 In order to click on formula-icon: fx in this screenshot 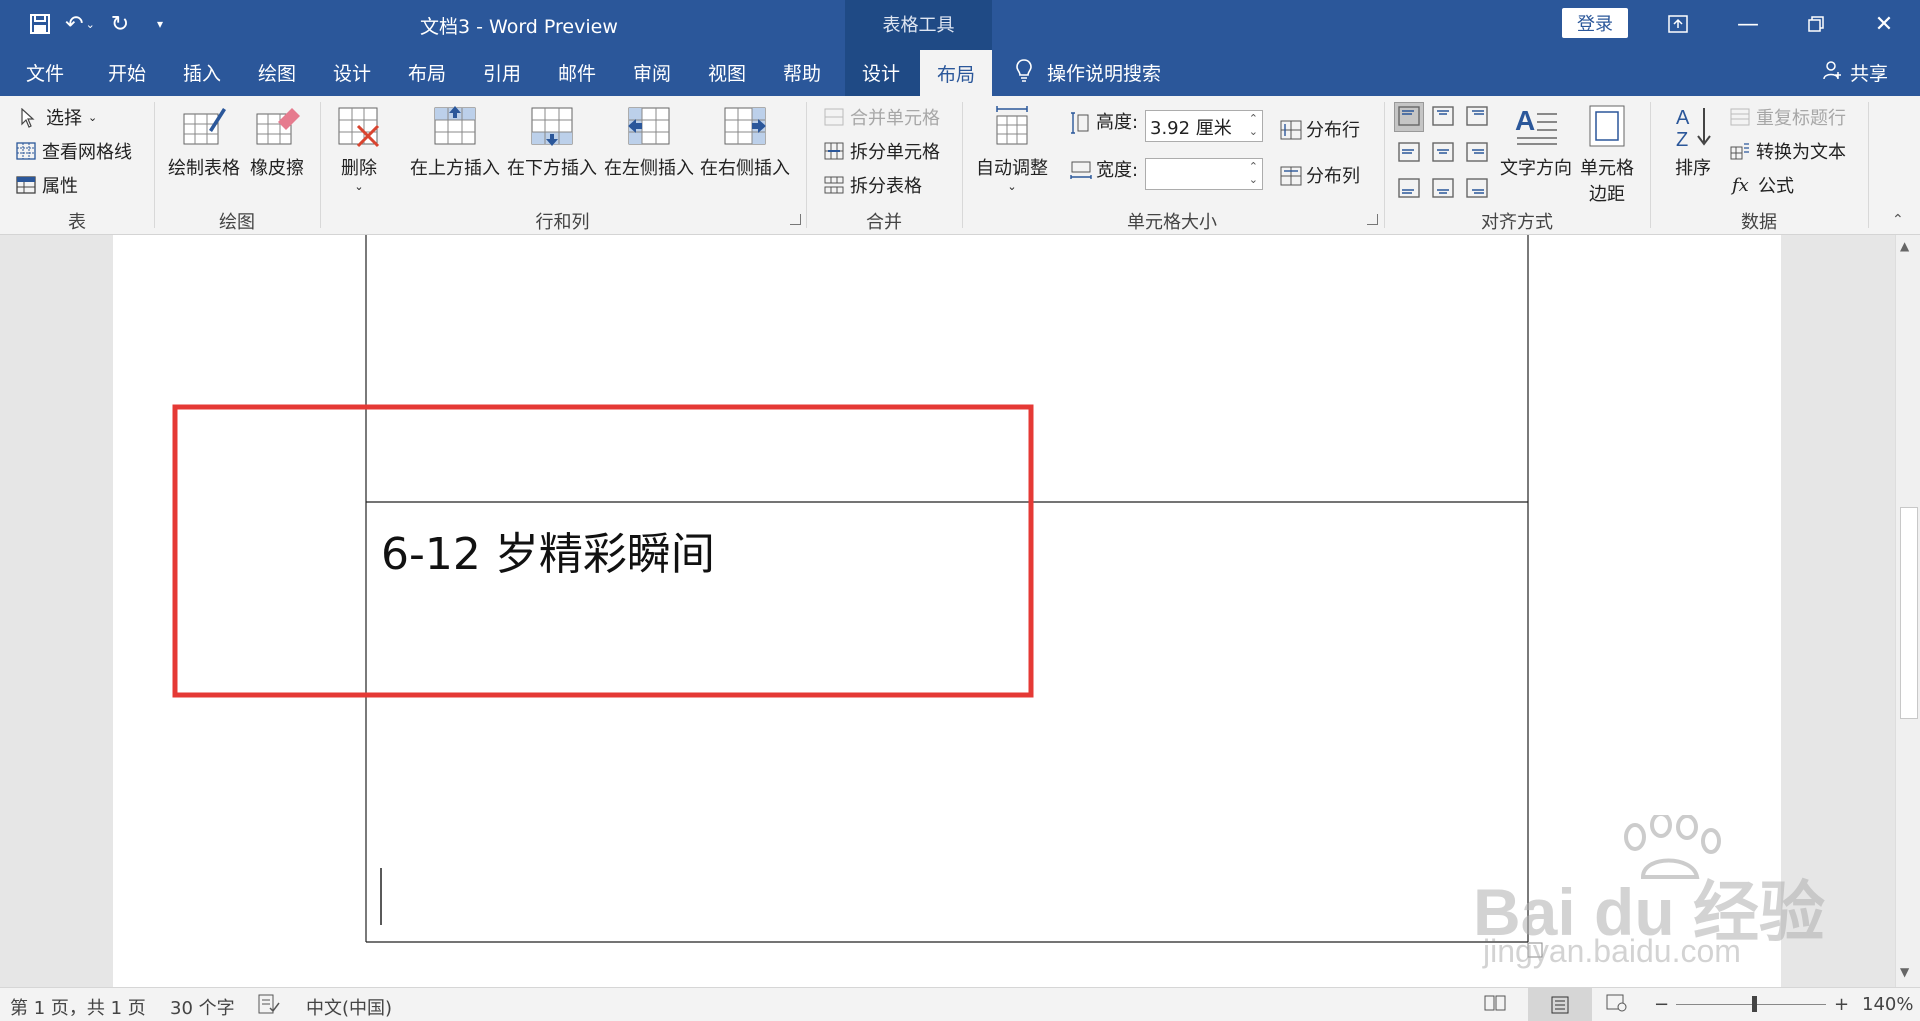, I will do `click(1740, 185)`.